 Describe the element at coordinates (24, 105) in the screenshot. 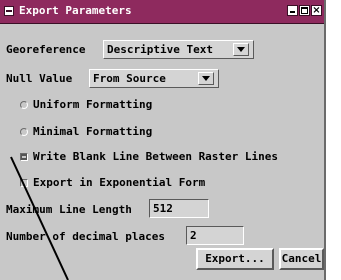

I see `uniform-formatting-radio` at that location.